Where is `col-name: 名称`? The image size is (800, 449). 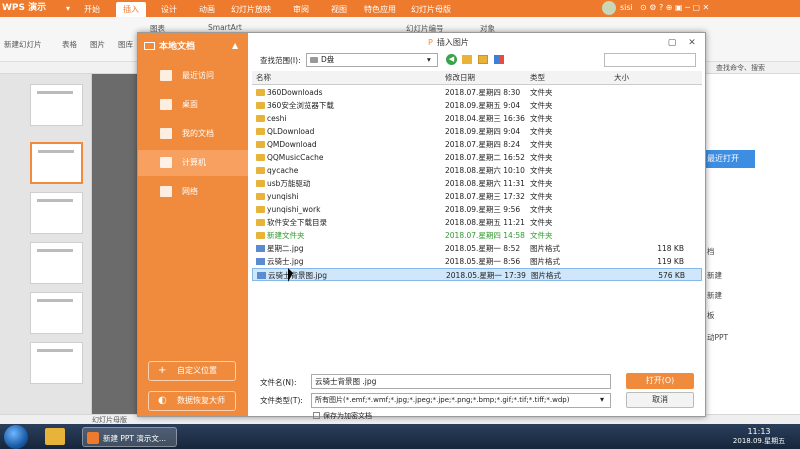 col-name: 名称 is located at coordinates (351, 77).